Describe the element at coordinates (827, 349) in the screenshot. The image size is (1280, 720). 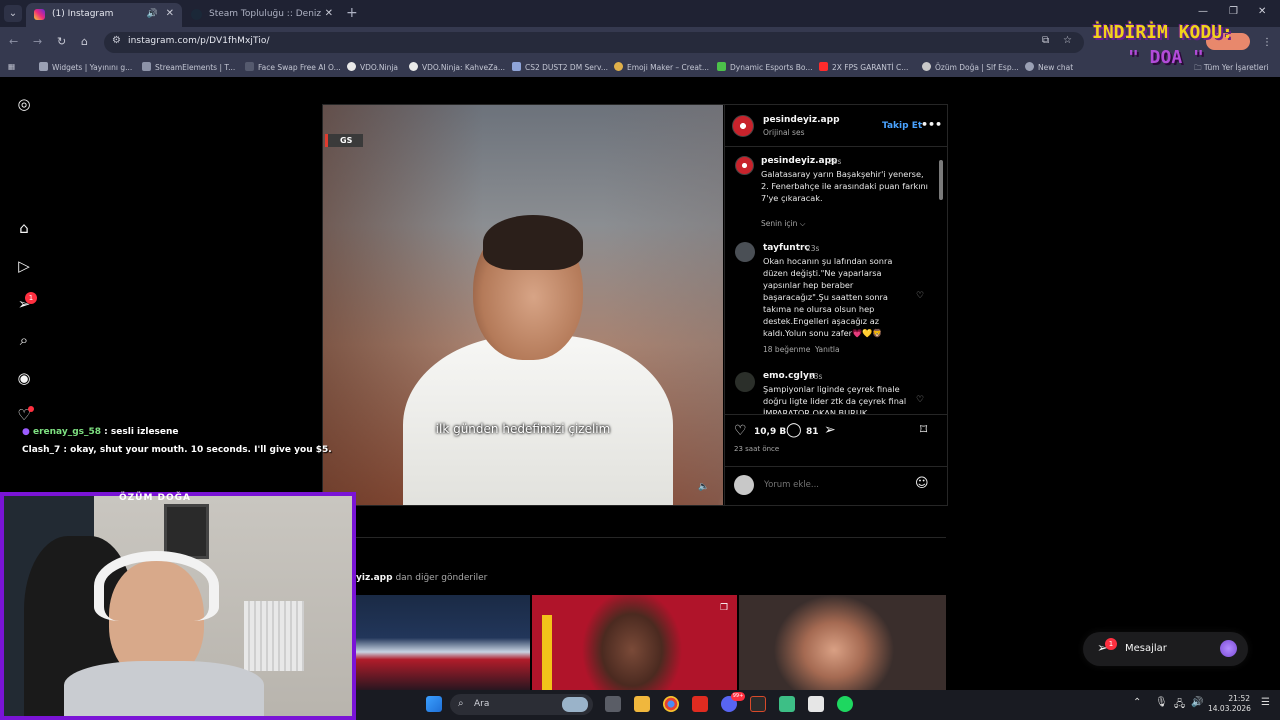
I see `reply-button: Yanıtla` at that location.